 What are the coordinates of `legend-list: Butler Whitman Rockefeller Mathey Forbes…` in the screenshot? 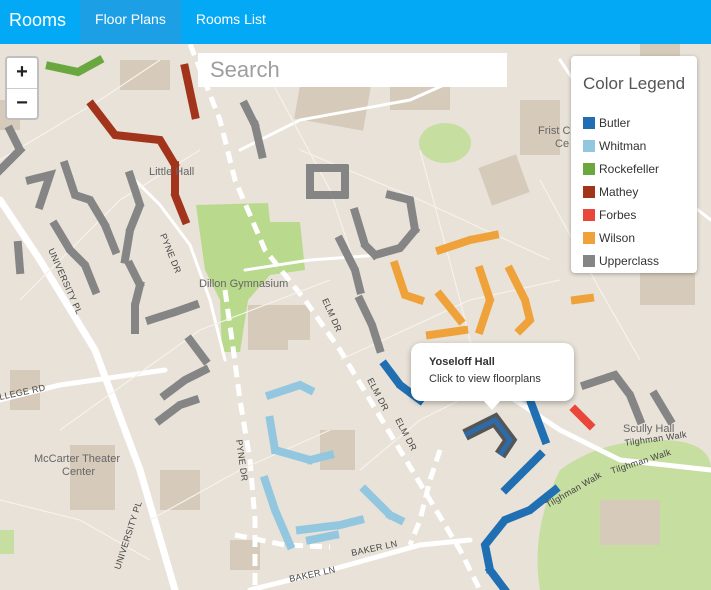 It's located at (621, 191).